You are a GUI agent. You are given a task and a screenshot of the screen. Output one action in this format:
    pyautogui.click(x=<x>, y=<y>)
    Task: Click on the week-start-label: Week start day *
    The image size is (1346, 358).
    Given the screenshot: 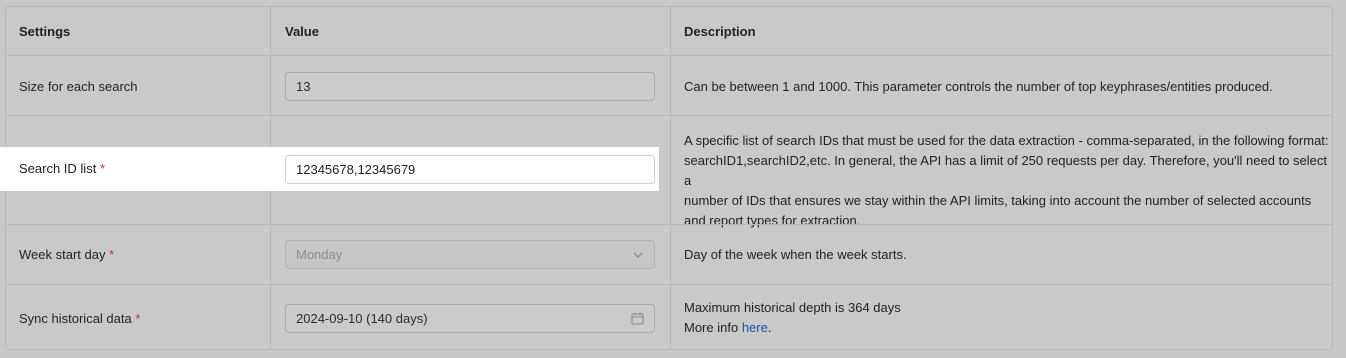 What is the action you would take?
    pyautogui.click(x=67, y=254)
    